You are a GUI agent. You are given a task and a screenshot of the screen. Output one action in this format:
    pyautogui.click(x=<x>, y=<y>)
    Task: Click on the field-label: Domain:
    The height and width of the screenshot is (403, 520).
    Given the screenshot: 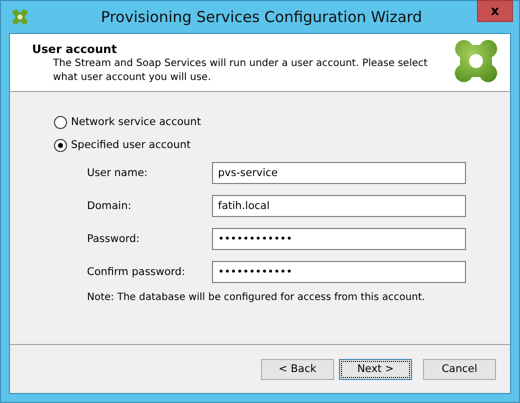 What is the action you would take?
    pyautogui.click(x=109, y=206)
    